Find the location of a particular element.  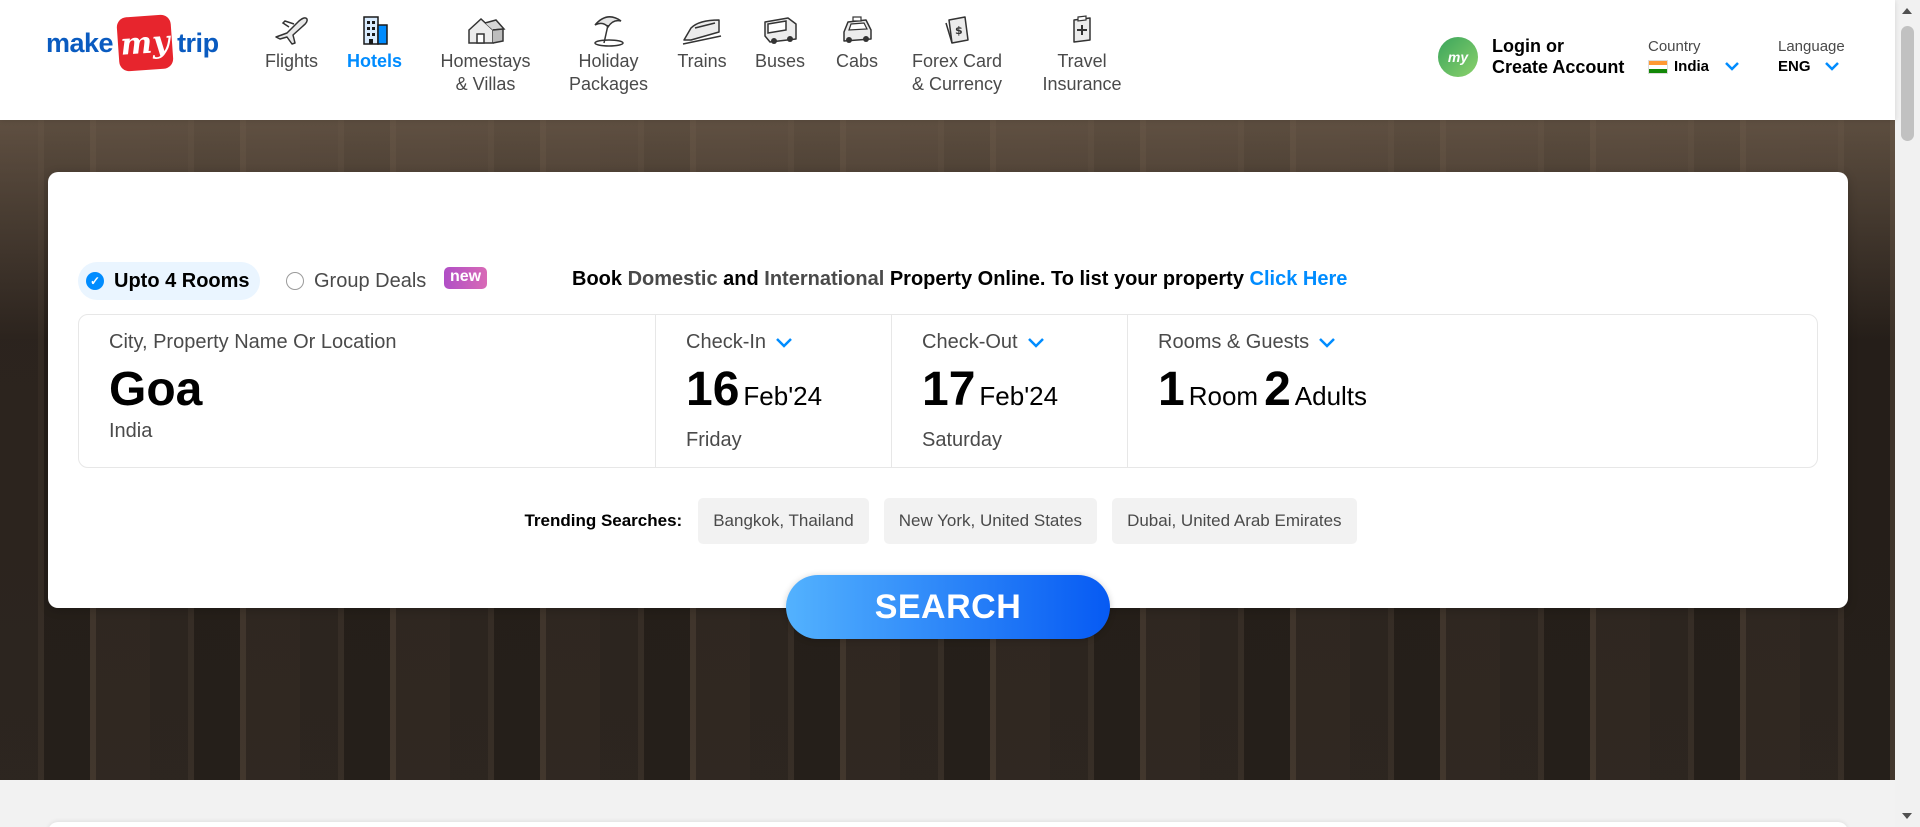

country-value: India is located at coordinates (1693, 66).